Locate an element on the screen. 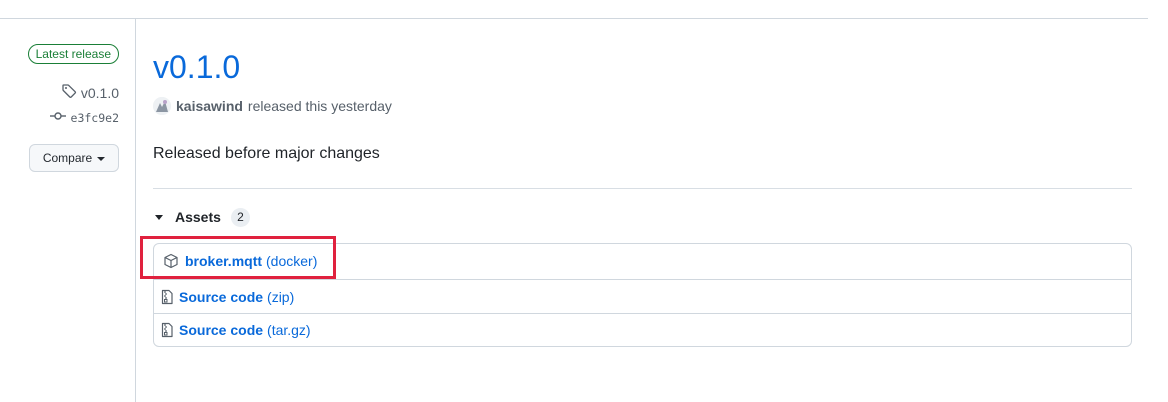 The image size is (1168, 402). asset-ext: (docker) is located at coordinates (291, 261).